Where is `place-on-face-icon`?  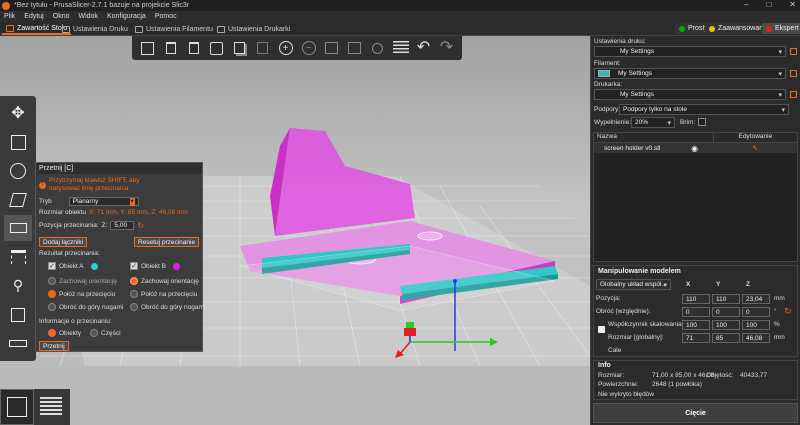
place-on-face-icon is located at coordinates (18, 199).